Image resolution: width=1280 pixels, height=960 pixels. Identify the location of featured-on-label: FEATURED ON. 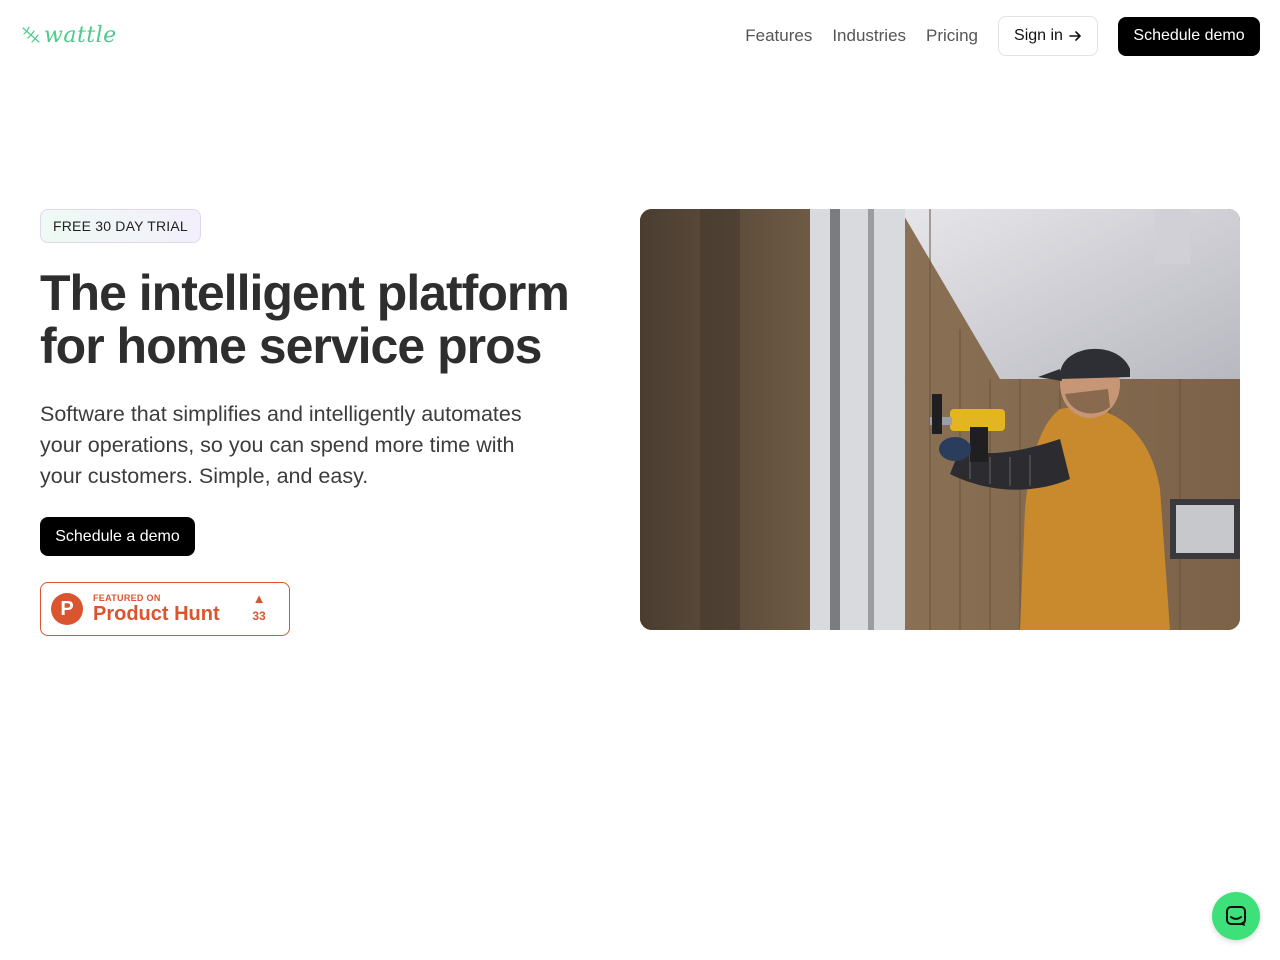
(127, 598).